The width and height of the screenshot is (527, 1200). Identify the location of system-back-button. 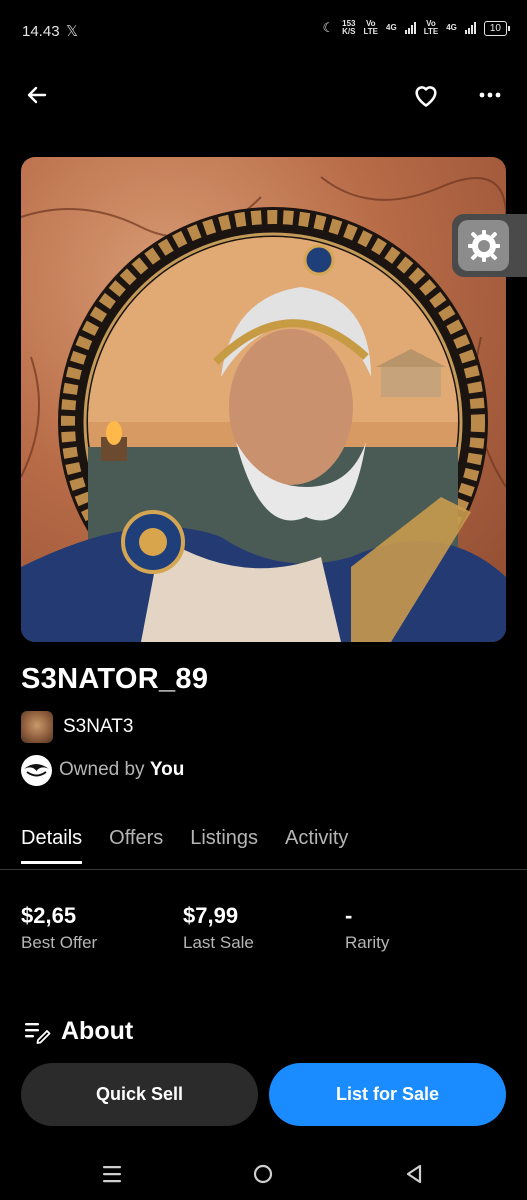
(414, 1174).